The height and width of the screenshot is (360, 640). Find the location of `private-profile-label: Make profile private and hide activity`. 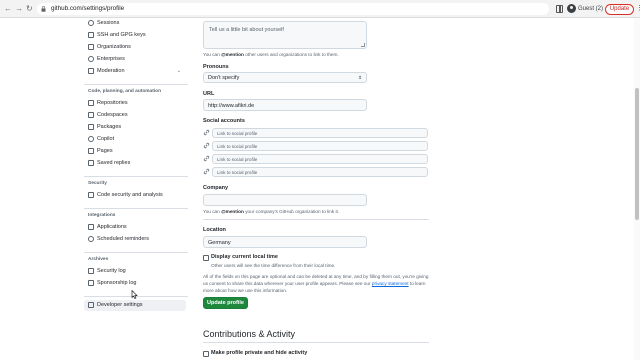

private-profile-label: Make profile private and hide activity is located at coordinates (259, 353).